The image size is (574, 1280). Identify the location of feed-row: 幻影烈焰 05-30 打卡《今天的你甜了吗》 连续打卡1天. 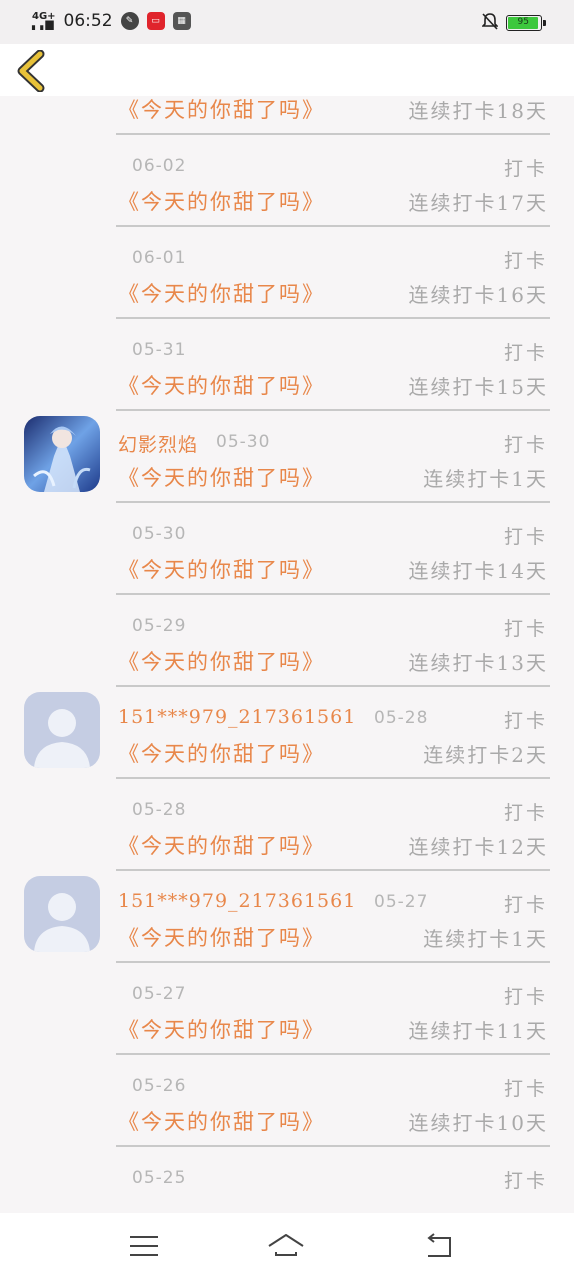
(287, 450).